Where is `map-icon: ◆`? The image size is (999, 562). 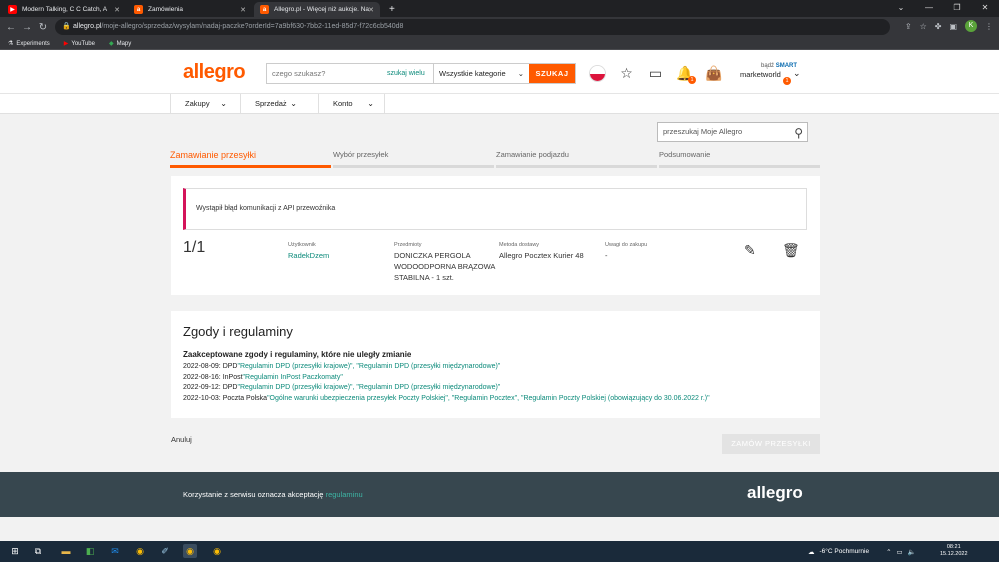 map-icon: ◆ is located at coordinates (111, 43).